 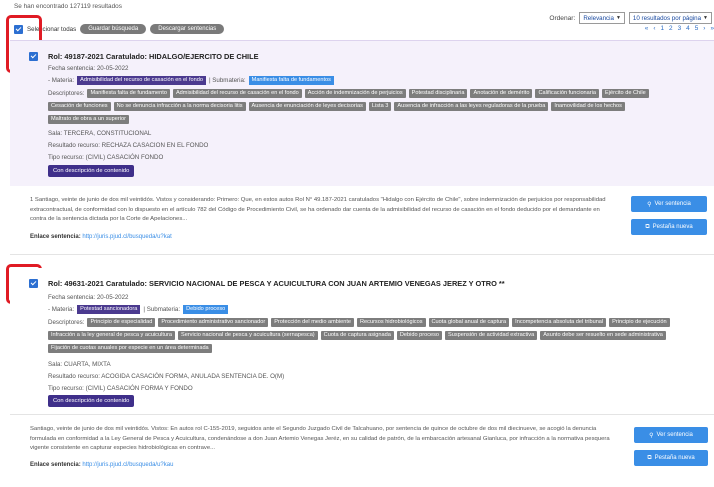 I want to click on descriptor-tag: Calificación funcionaria, so click(x=567, y=93).